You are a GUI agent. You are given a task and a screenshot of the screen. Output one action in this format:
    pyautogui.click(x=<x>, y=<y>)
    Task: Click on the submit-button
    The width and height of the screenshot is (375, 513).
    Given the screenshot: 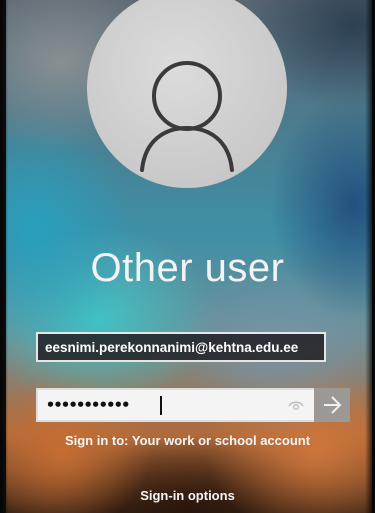 What is the action you would take?
    pyautogui.click(x=332, y=405)
    